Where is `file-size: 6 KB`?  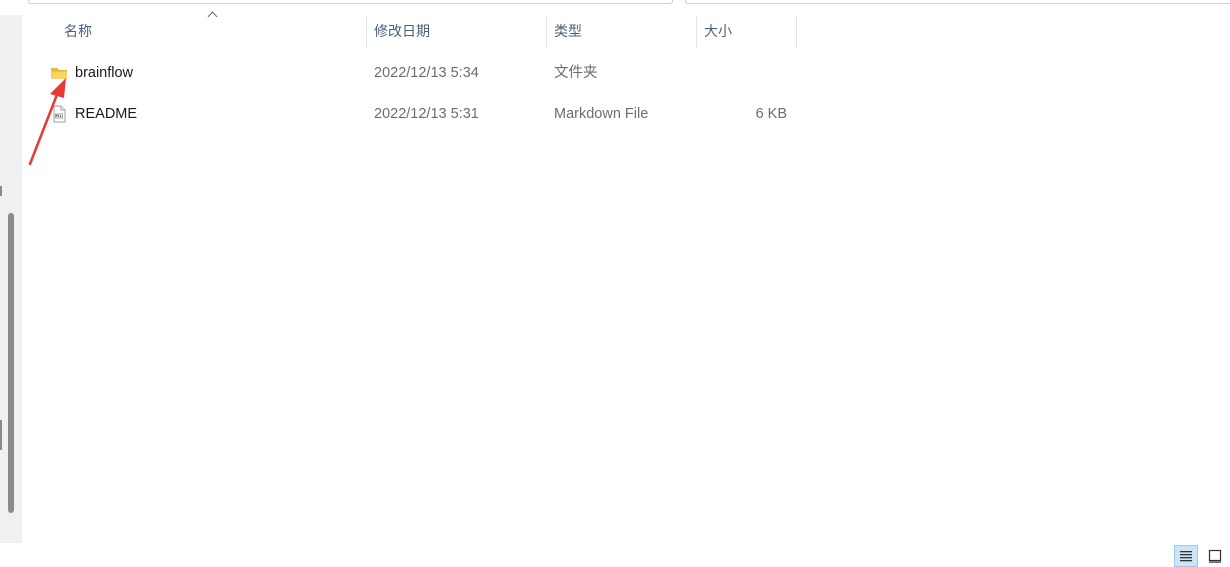 file-size: 6 KB is located at coordinates (771, 114).